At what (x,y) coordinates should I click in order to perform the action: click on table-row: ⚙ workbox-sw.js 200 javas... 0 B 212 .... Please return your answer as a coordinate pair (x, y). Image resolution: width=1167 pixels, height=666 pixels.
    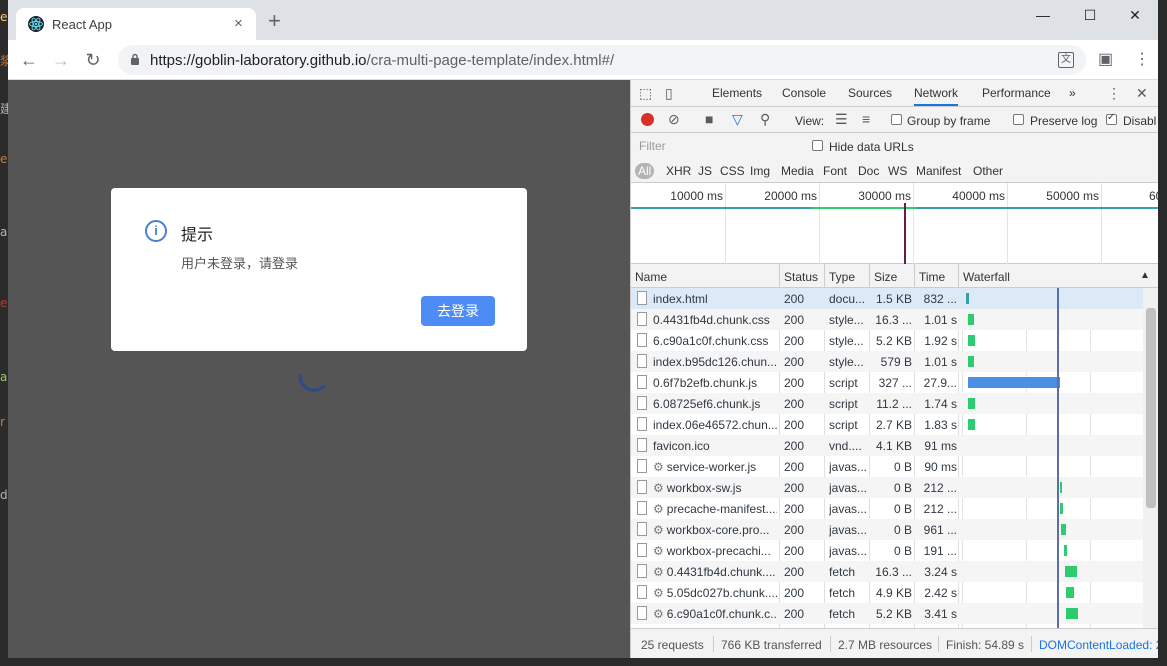
    Looking at the image, I should click on (887, 487).